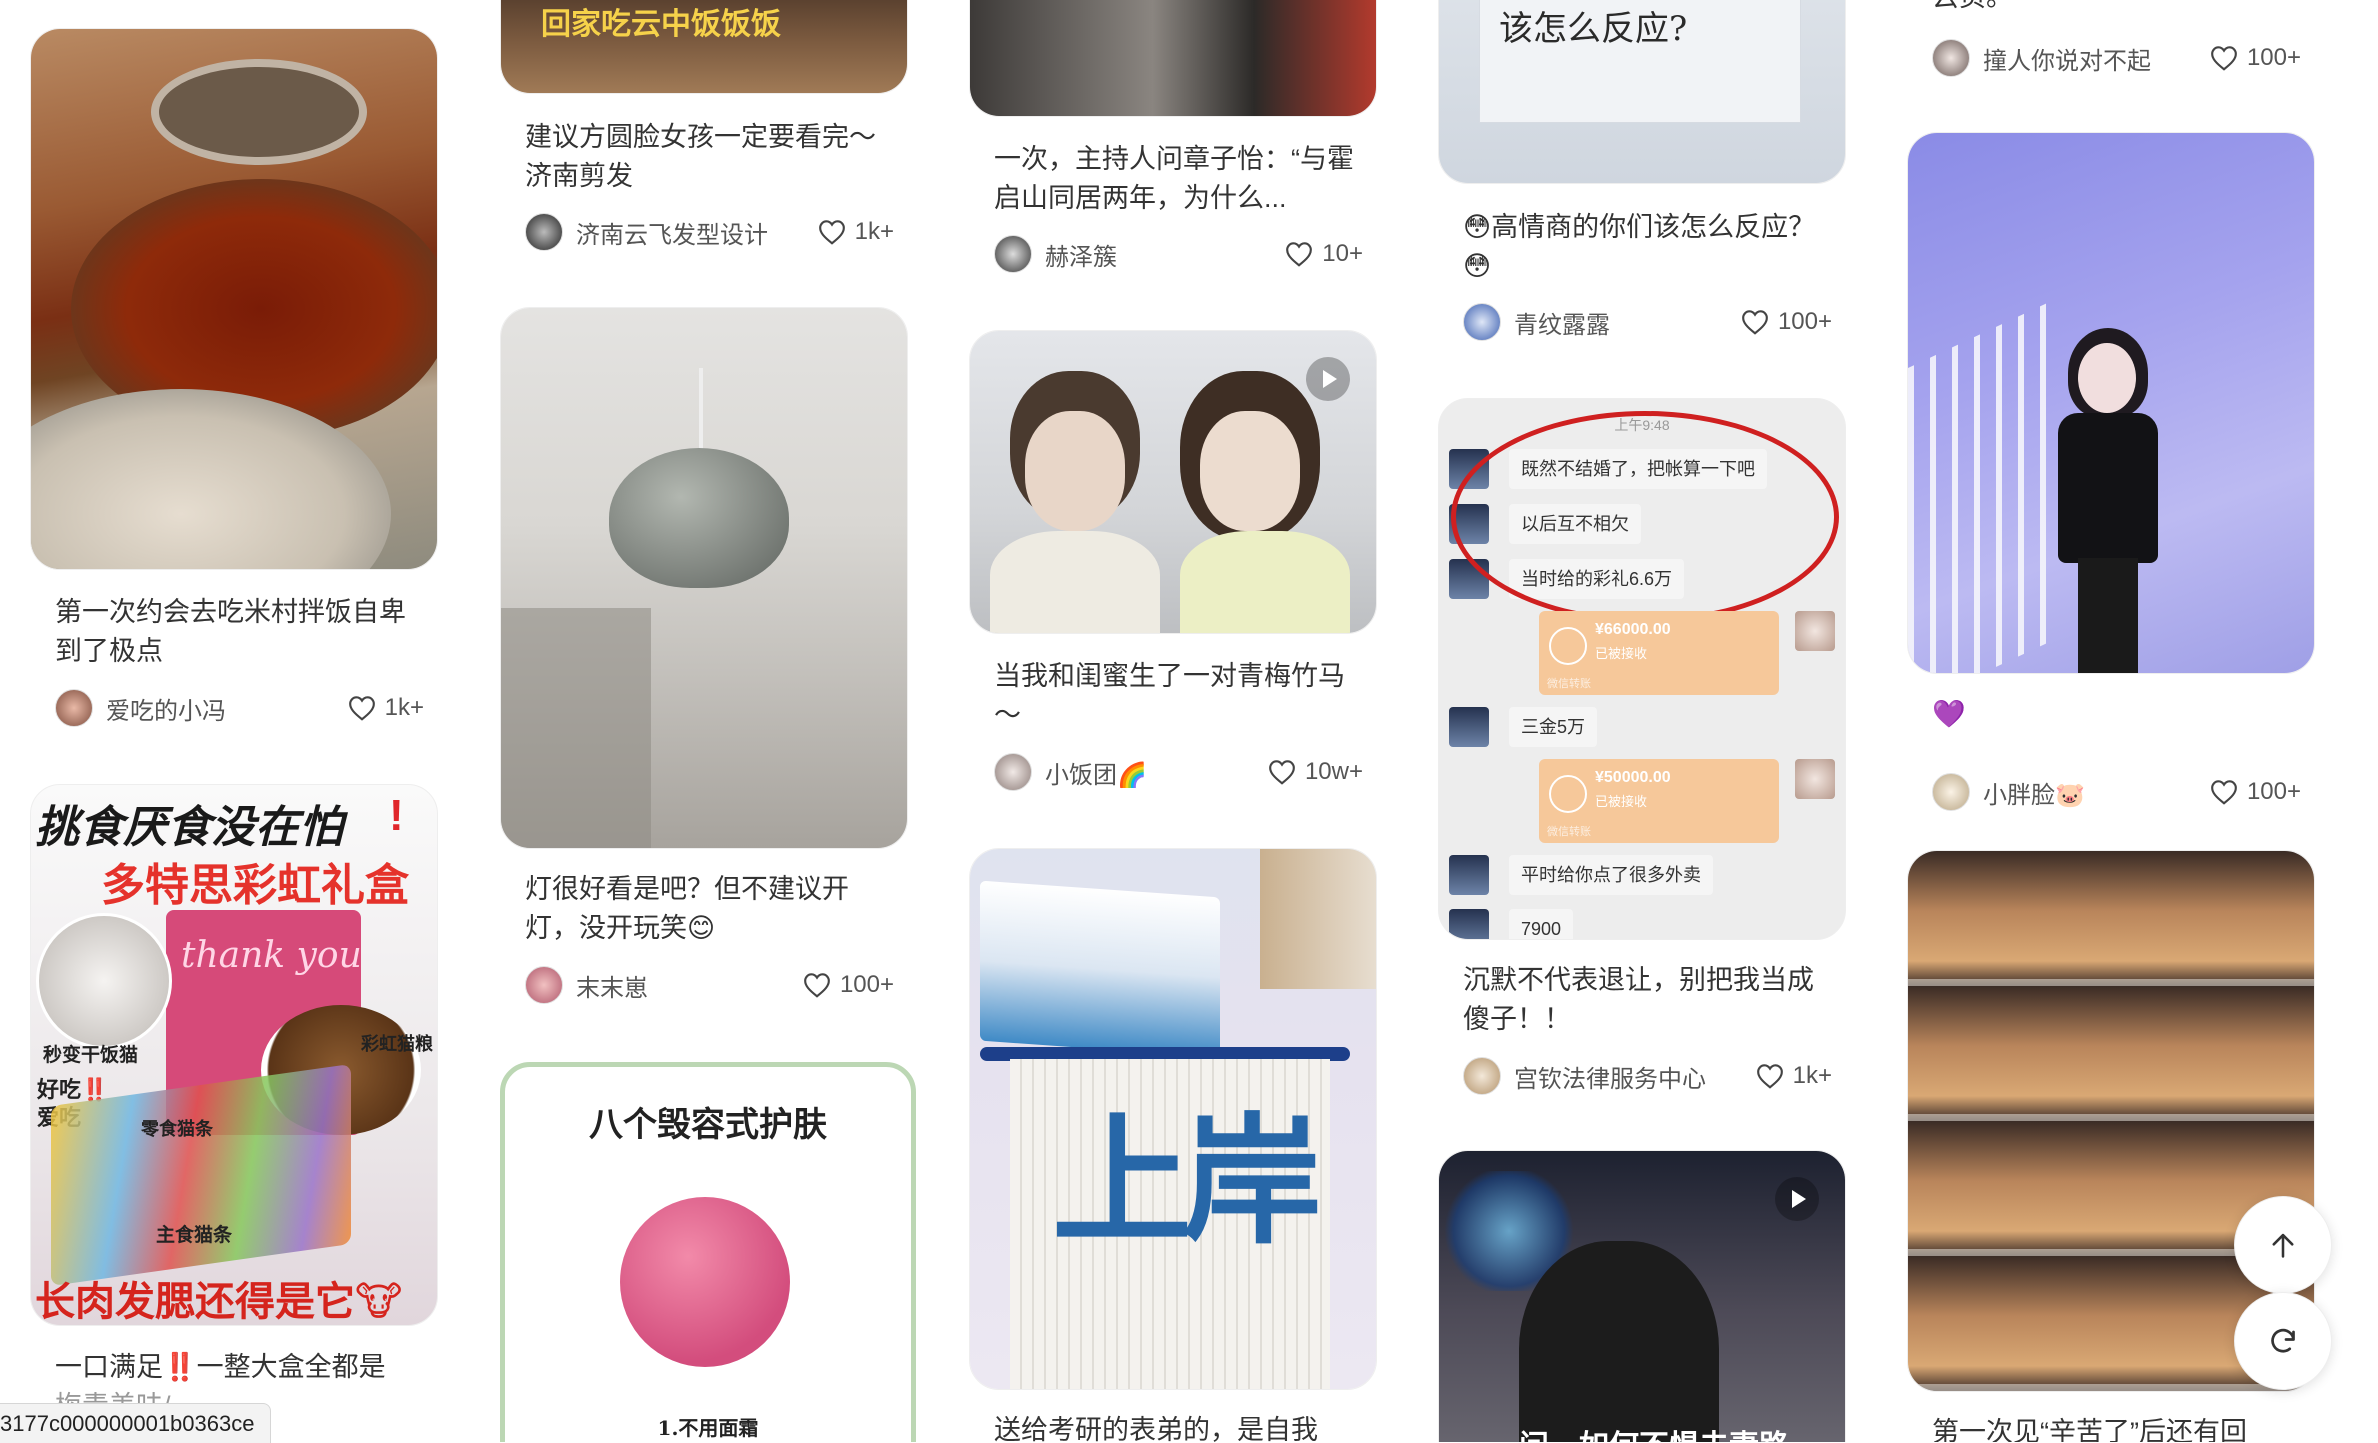 This screenshot has width=2378, height=1443. What do you see at coordinates (140, 708) in the screenshot?
I see `note-author: 爱吃的小冯` at bounding box center [140, 708].